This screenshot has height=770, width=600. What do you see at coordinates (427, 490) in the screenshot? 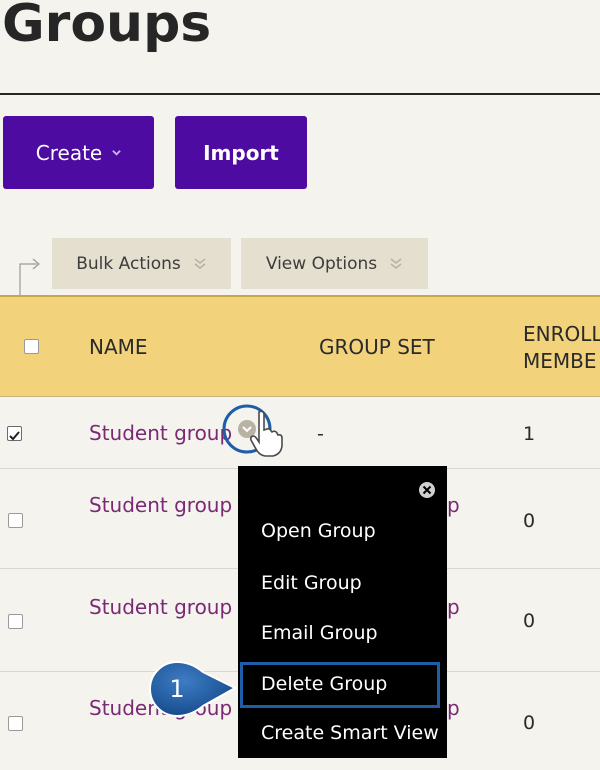
I see `close-circle-icon` at bounding box center [427, 490].